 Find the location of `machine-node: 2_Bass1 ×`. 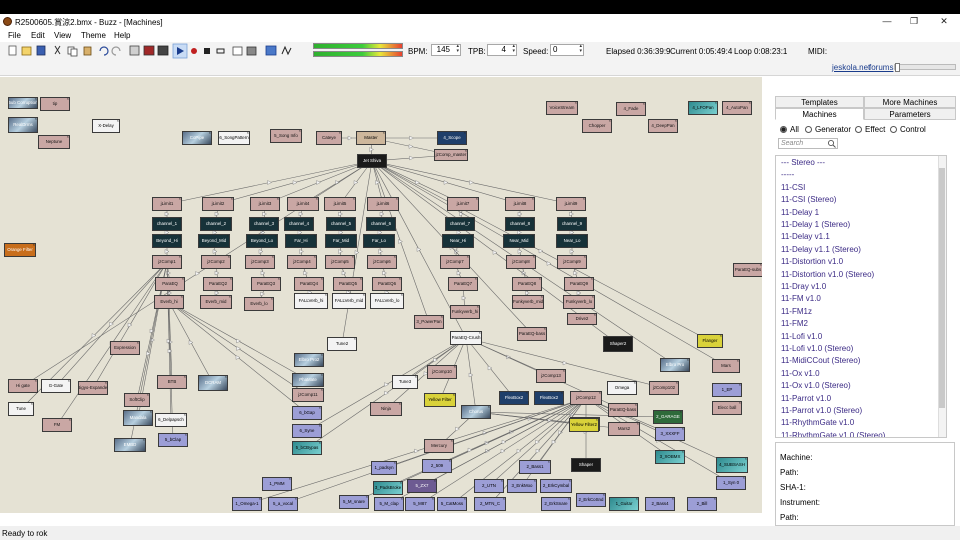

machine-node: 2_Bass1 × is located at coordinates (535, 467).